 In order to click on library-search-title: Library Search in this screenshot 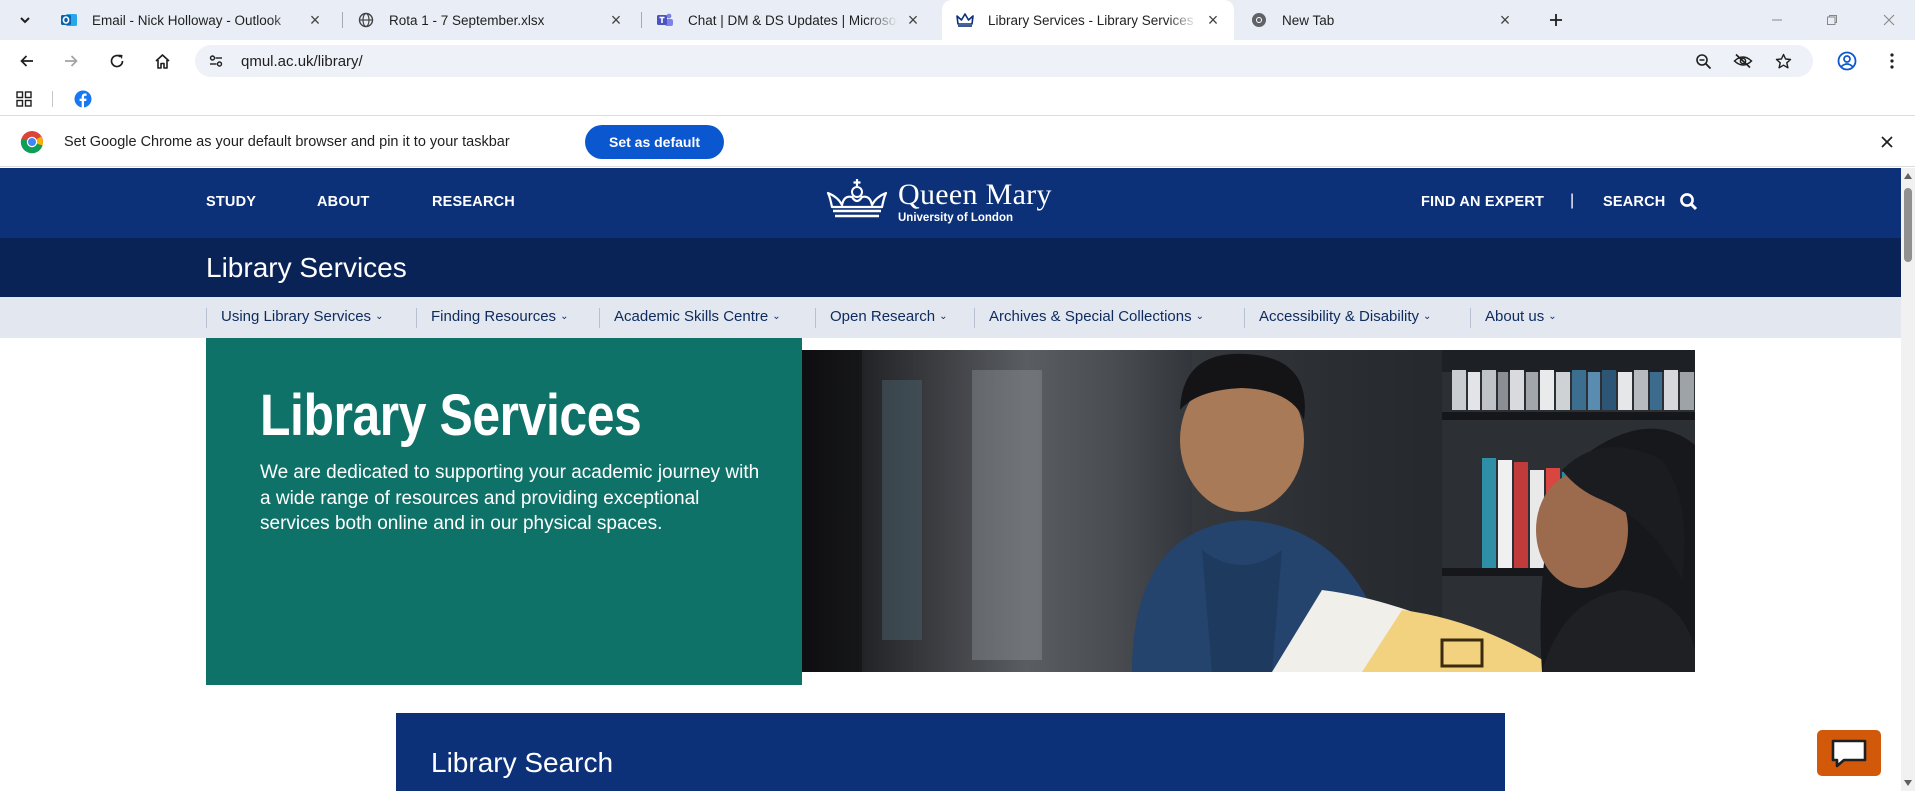, I will do `click(522, 762)`.